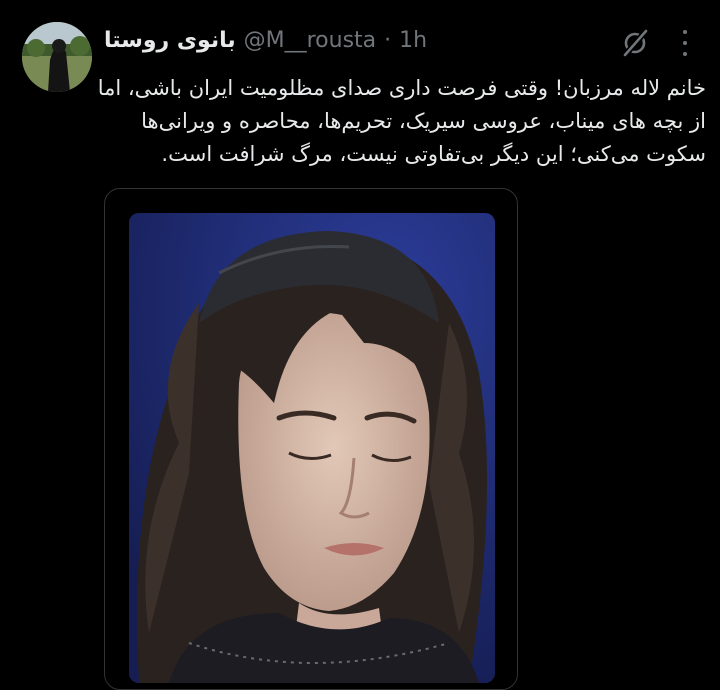 This screenshot has width=720, height=690. What do you see at coordinates (413, 40) in the screenshot?
I see `timestamp: 1h` at bounding box center [413, 40].